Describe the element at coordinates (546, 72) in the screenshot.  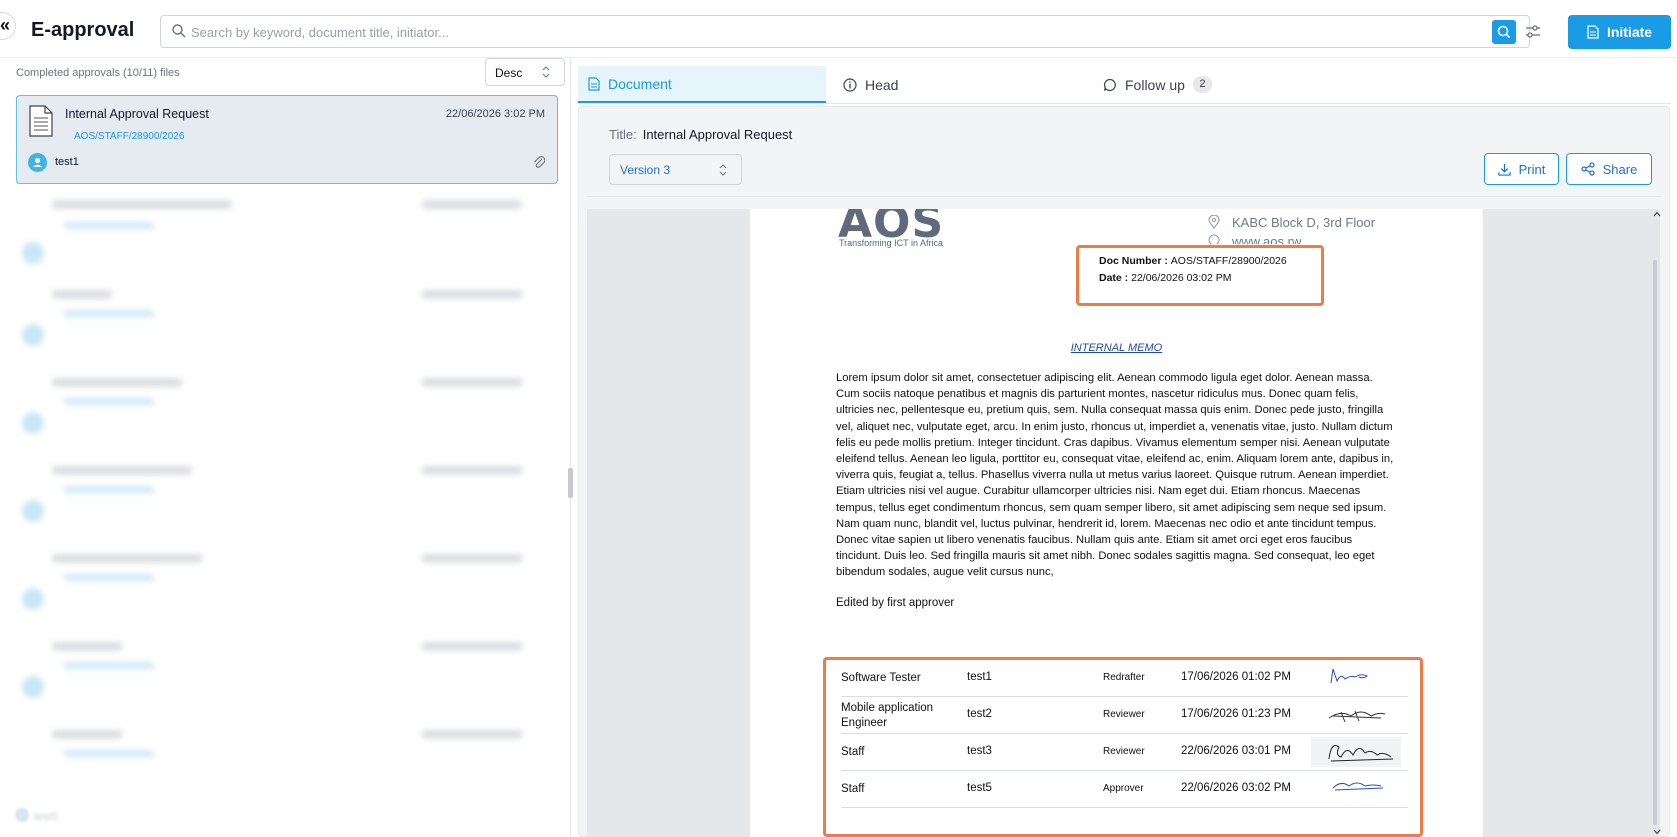
I see `chevron-up-down-icon` at that location.